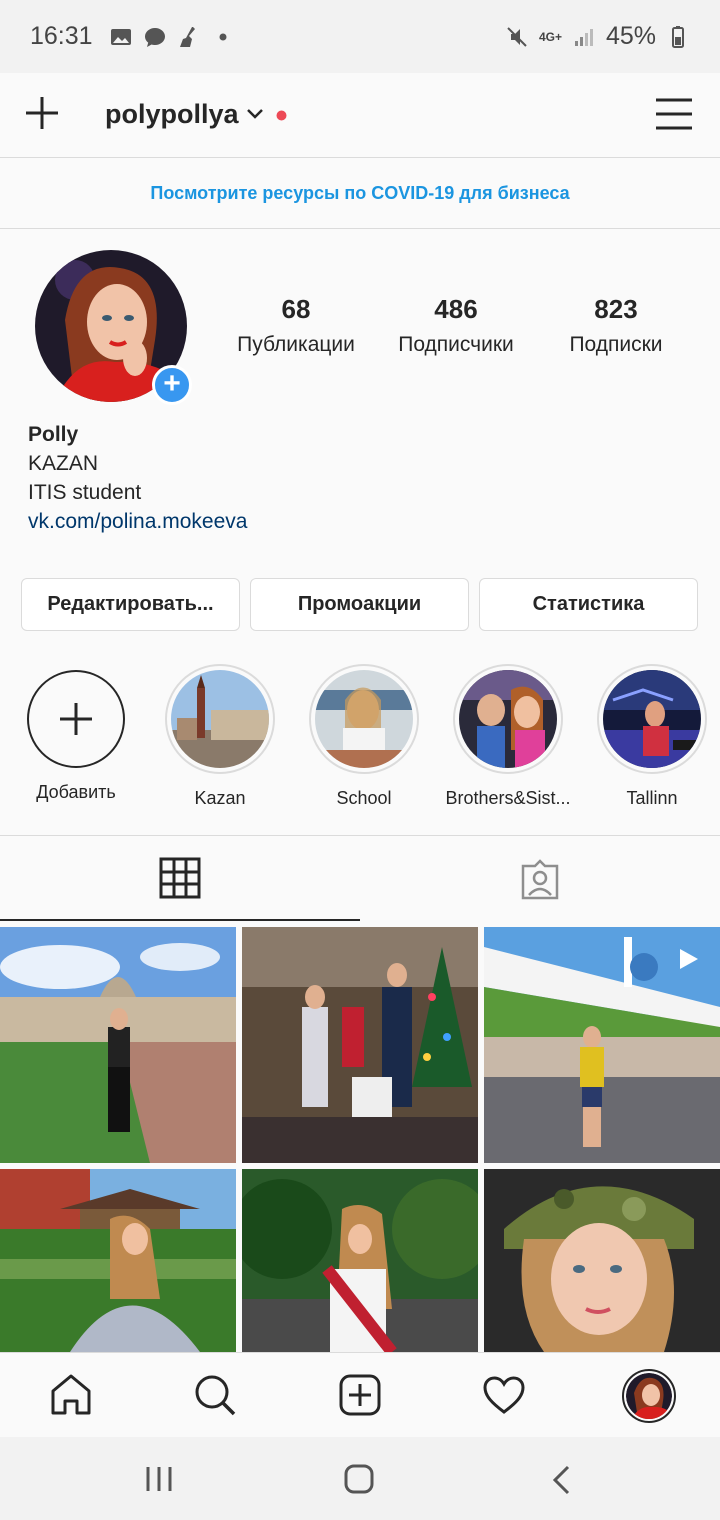 The width and height of the screenshot is (720, 1520). I want to click on stat-label: Подписки, so click(616, 344).